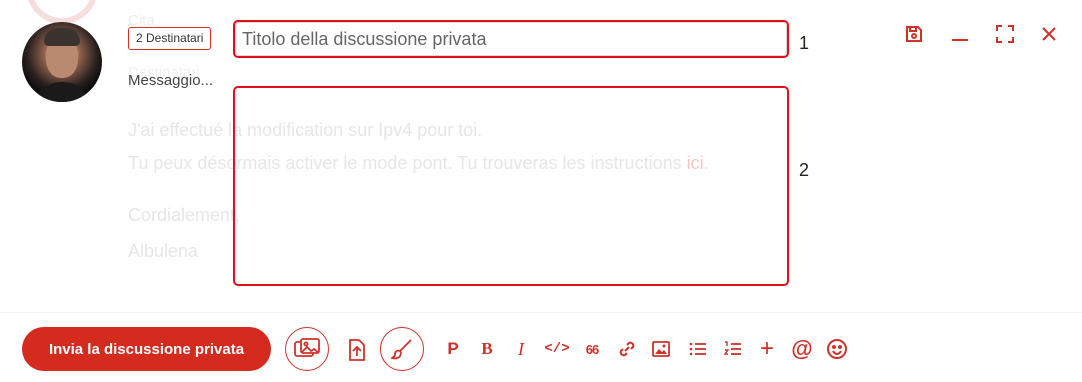 This screenshot has width=1082, height=382. I want to click on paragraph-button: P, so click(453, 349).